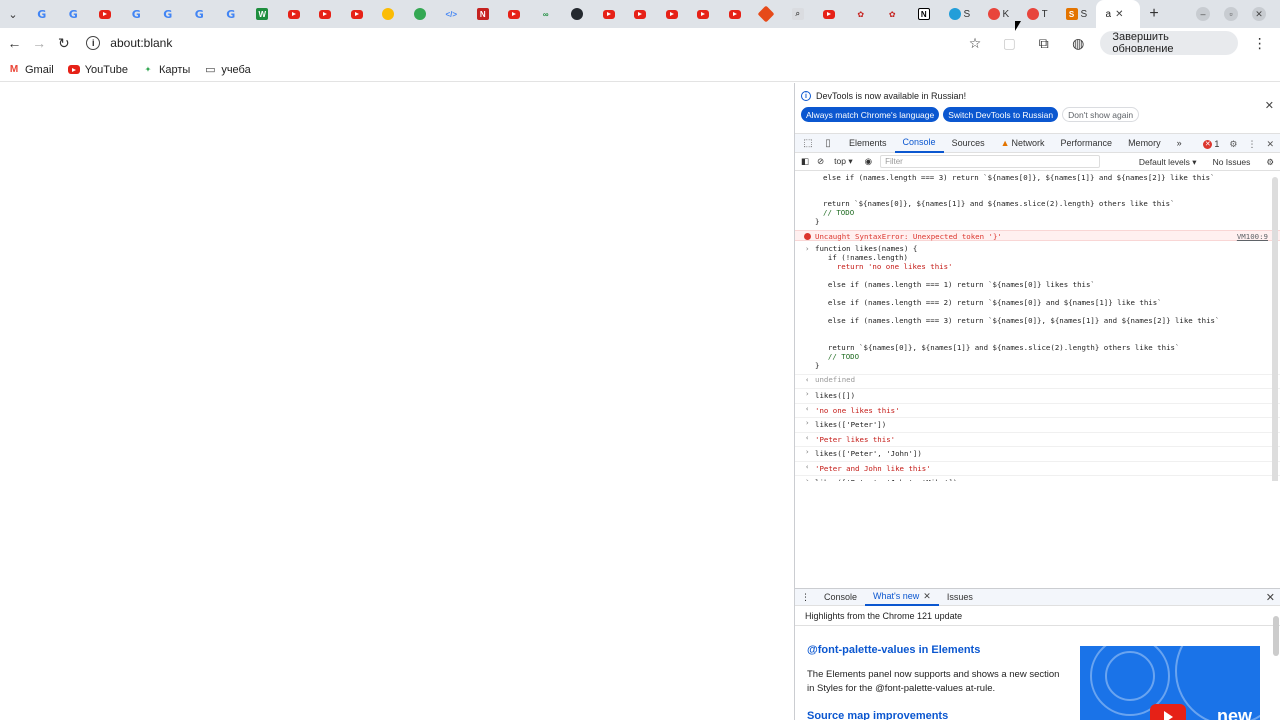 The width and height of the screenshot is (1280, 720). What do you see at coordinates (1001, 114) in the screenshot?
I see `switch-language-button: Switch DevTools to Russian` at bounding box center [1001, 114].